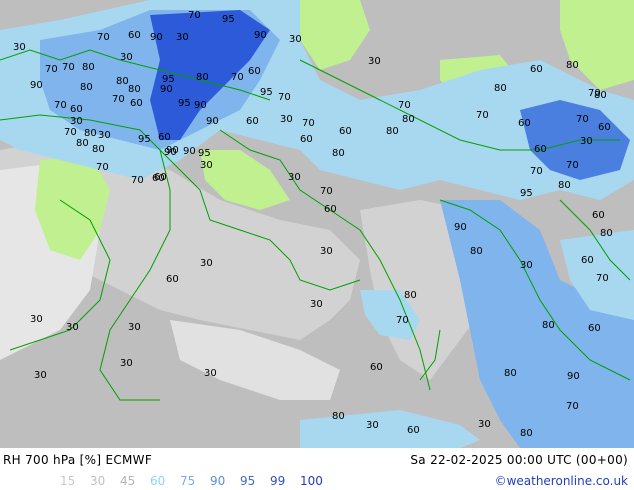  I want to click on legend-item-100: 100, so click(311, 481).